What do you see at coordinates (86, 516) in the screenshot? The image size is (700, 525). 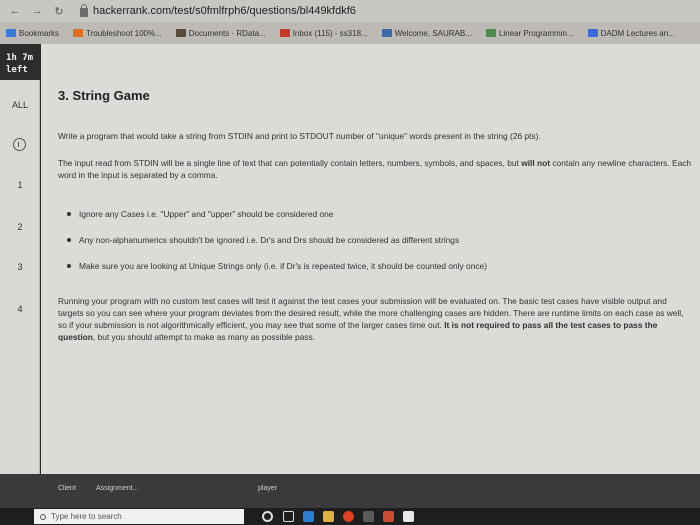 I see `search-placeholder: Type here to search` at bounding box center [86, 516].